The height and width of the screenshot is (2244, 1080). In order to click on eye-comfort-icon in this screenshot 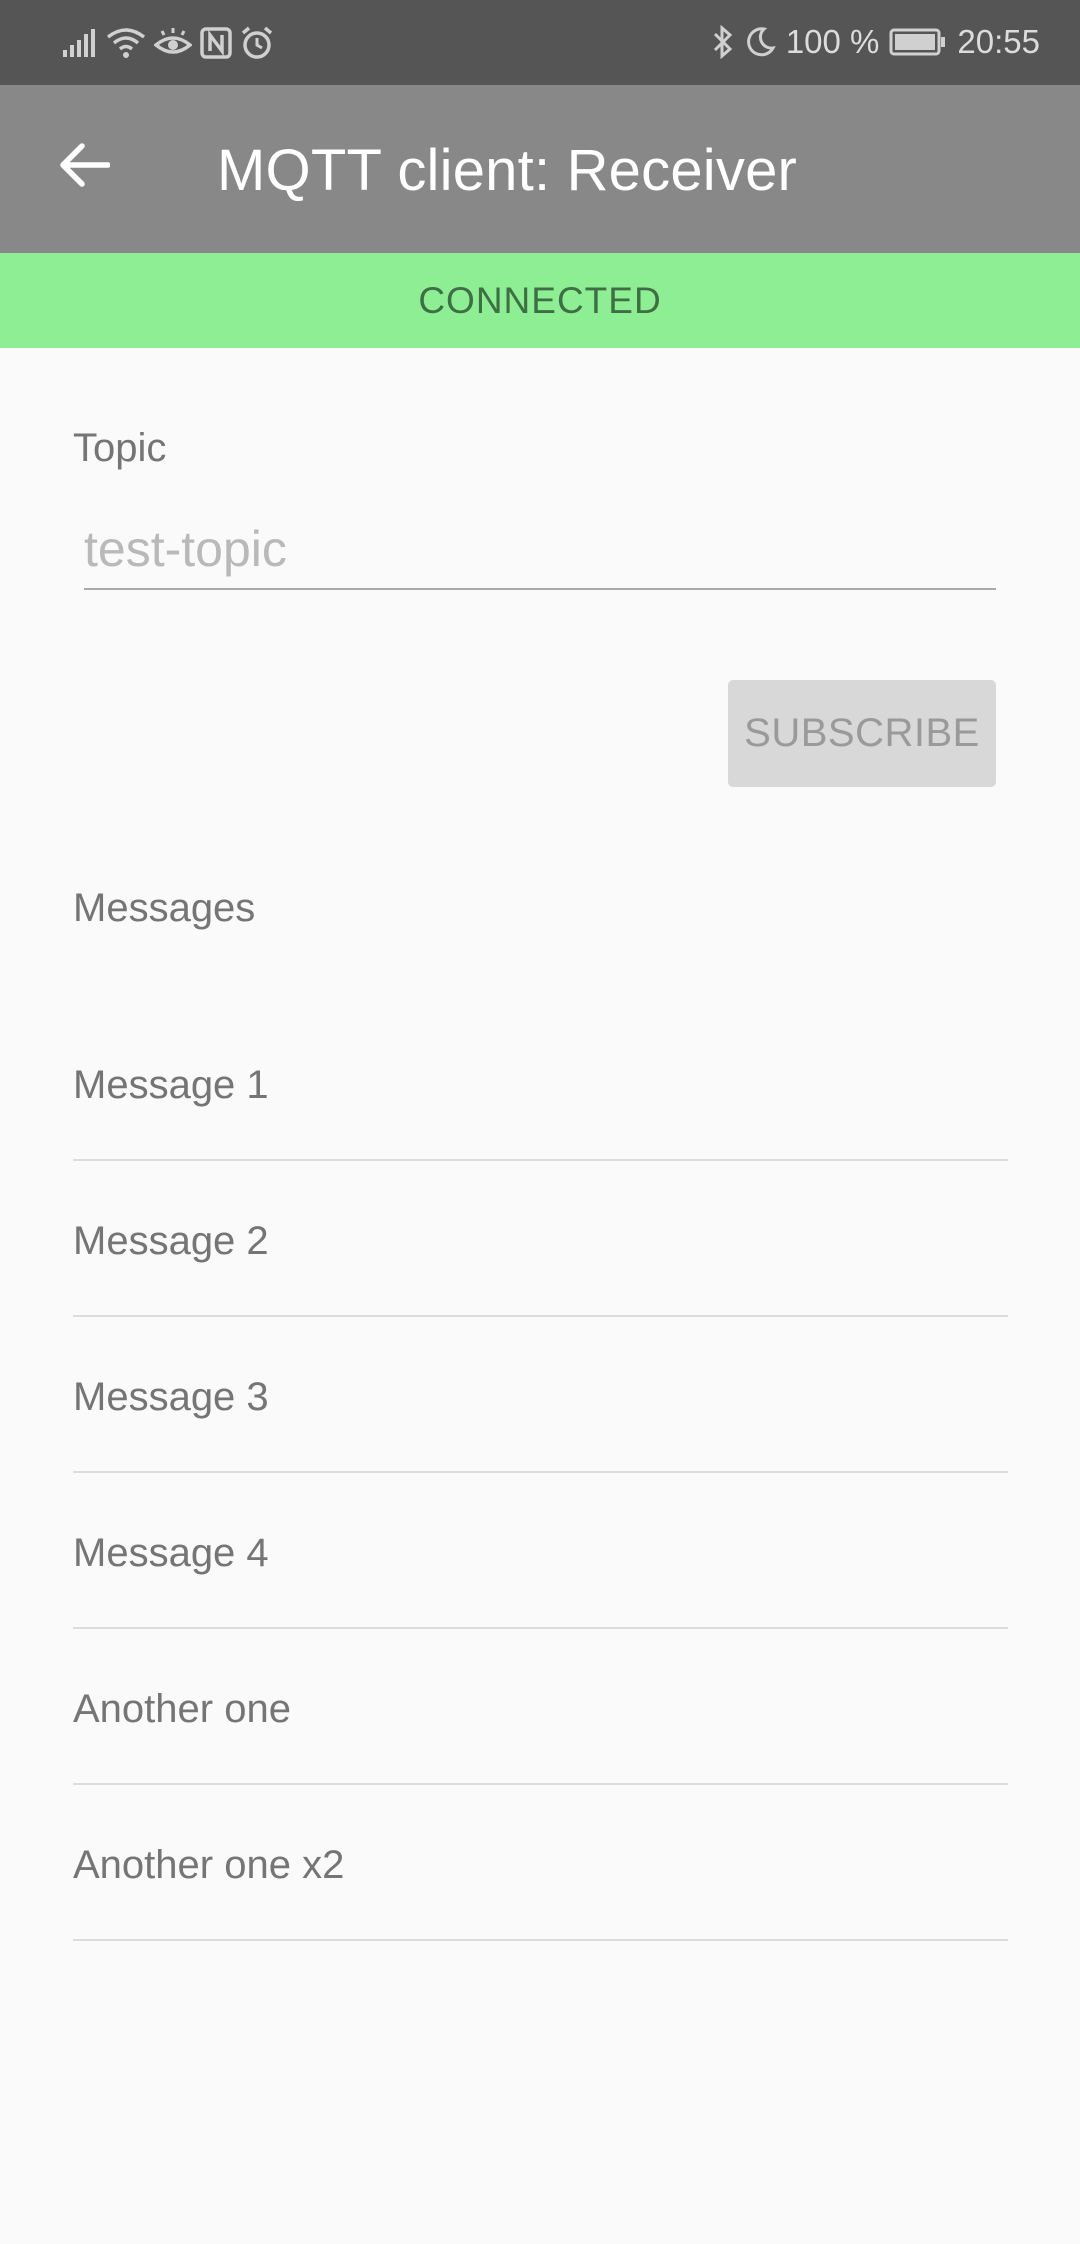, I will do `click(173, 43)`.